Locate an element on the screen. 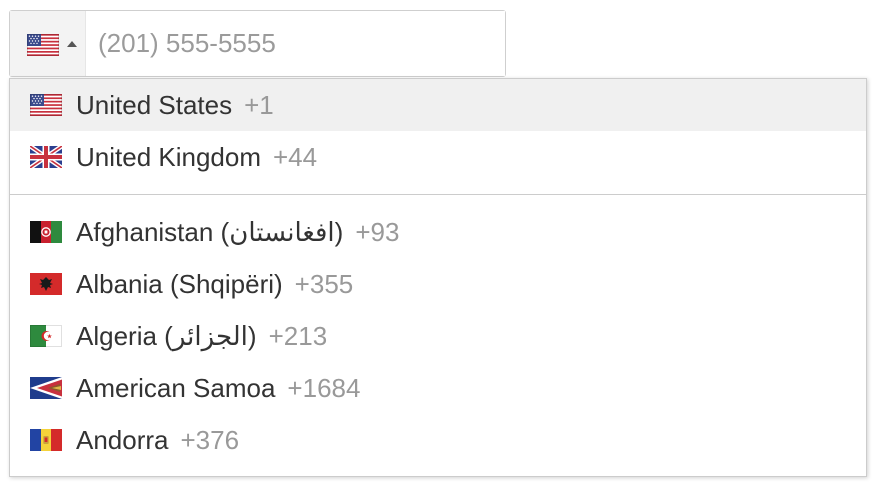 The height and width of the screenshot is (500, 888). phone-input-group is located at coordinates (257, 43).